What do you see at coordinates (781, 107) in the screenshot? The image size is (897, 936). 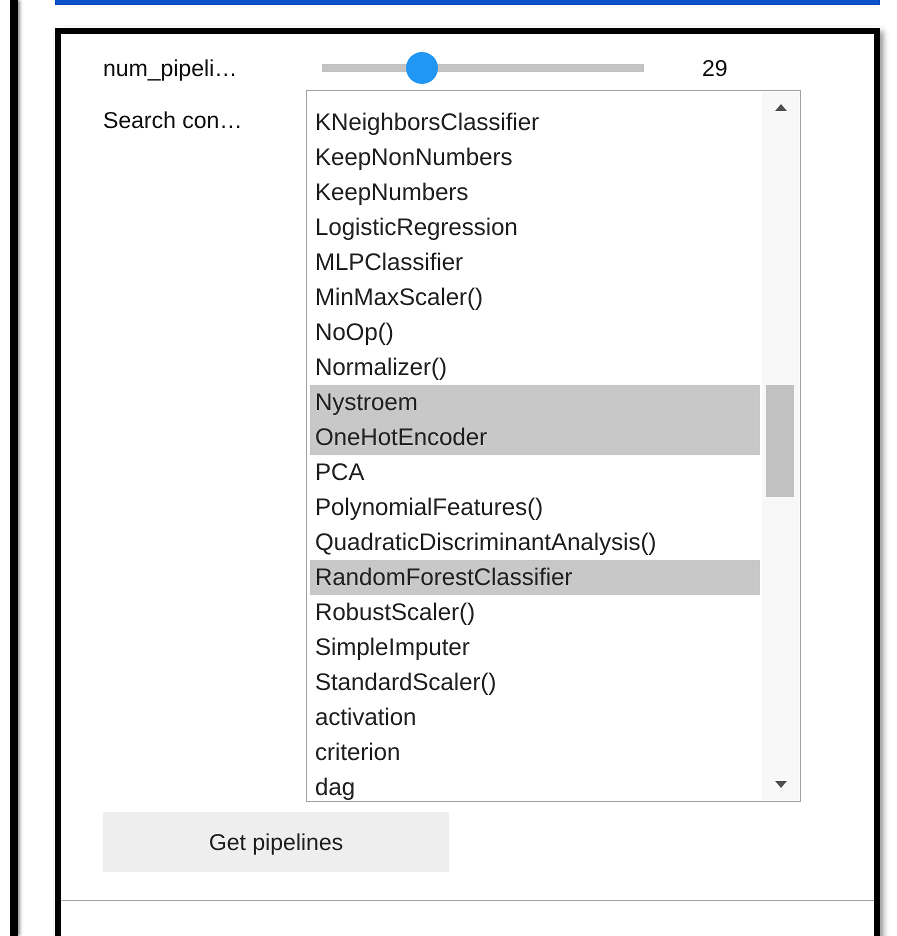 I see `scroll-up-icon` at bounding box center [781, 107].